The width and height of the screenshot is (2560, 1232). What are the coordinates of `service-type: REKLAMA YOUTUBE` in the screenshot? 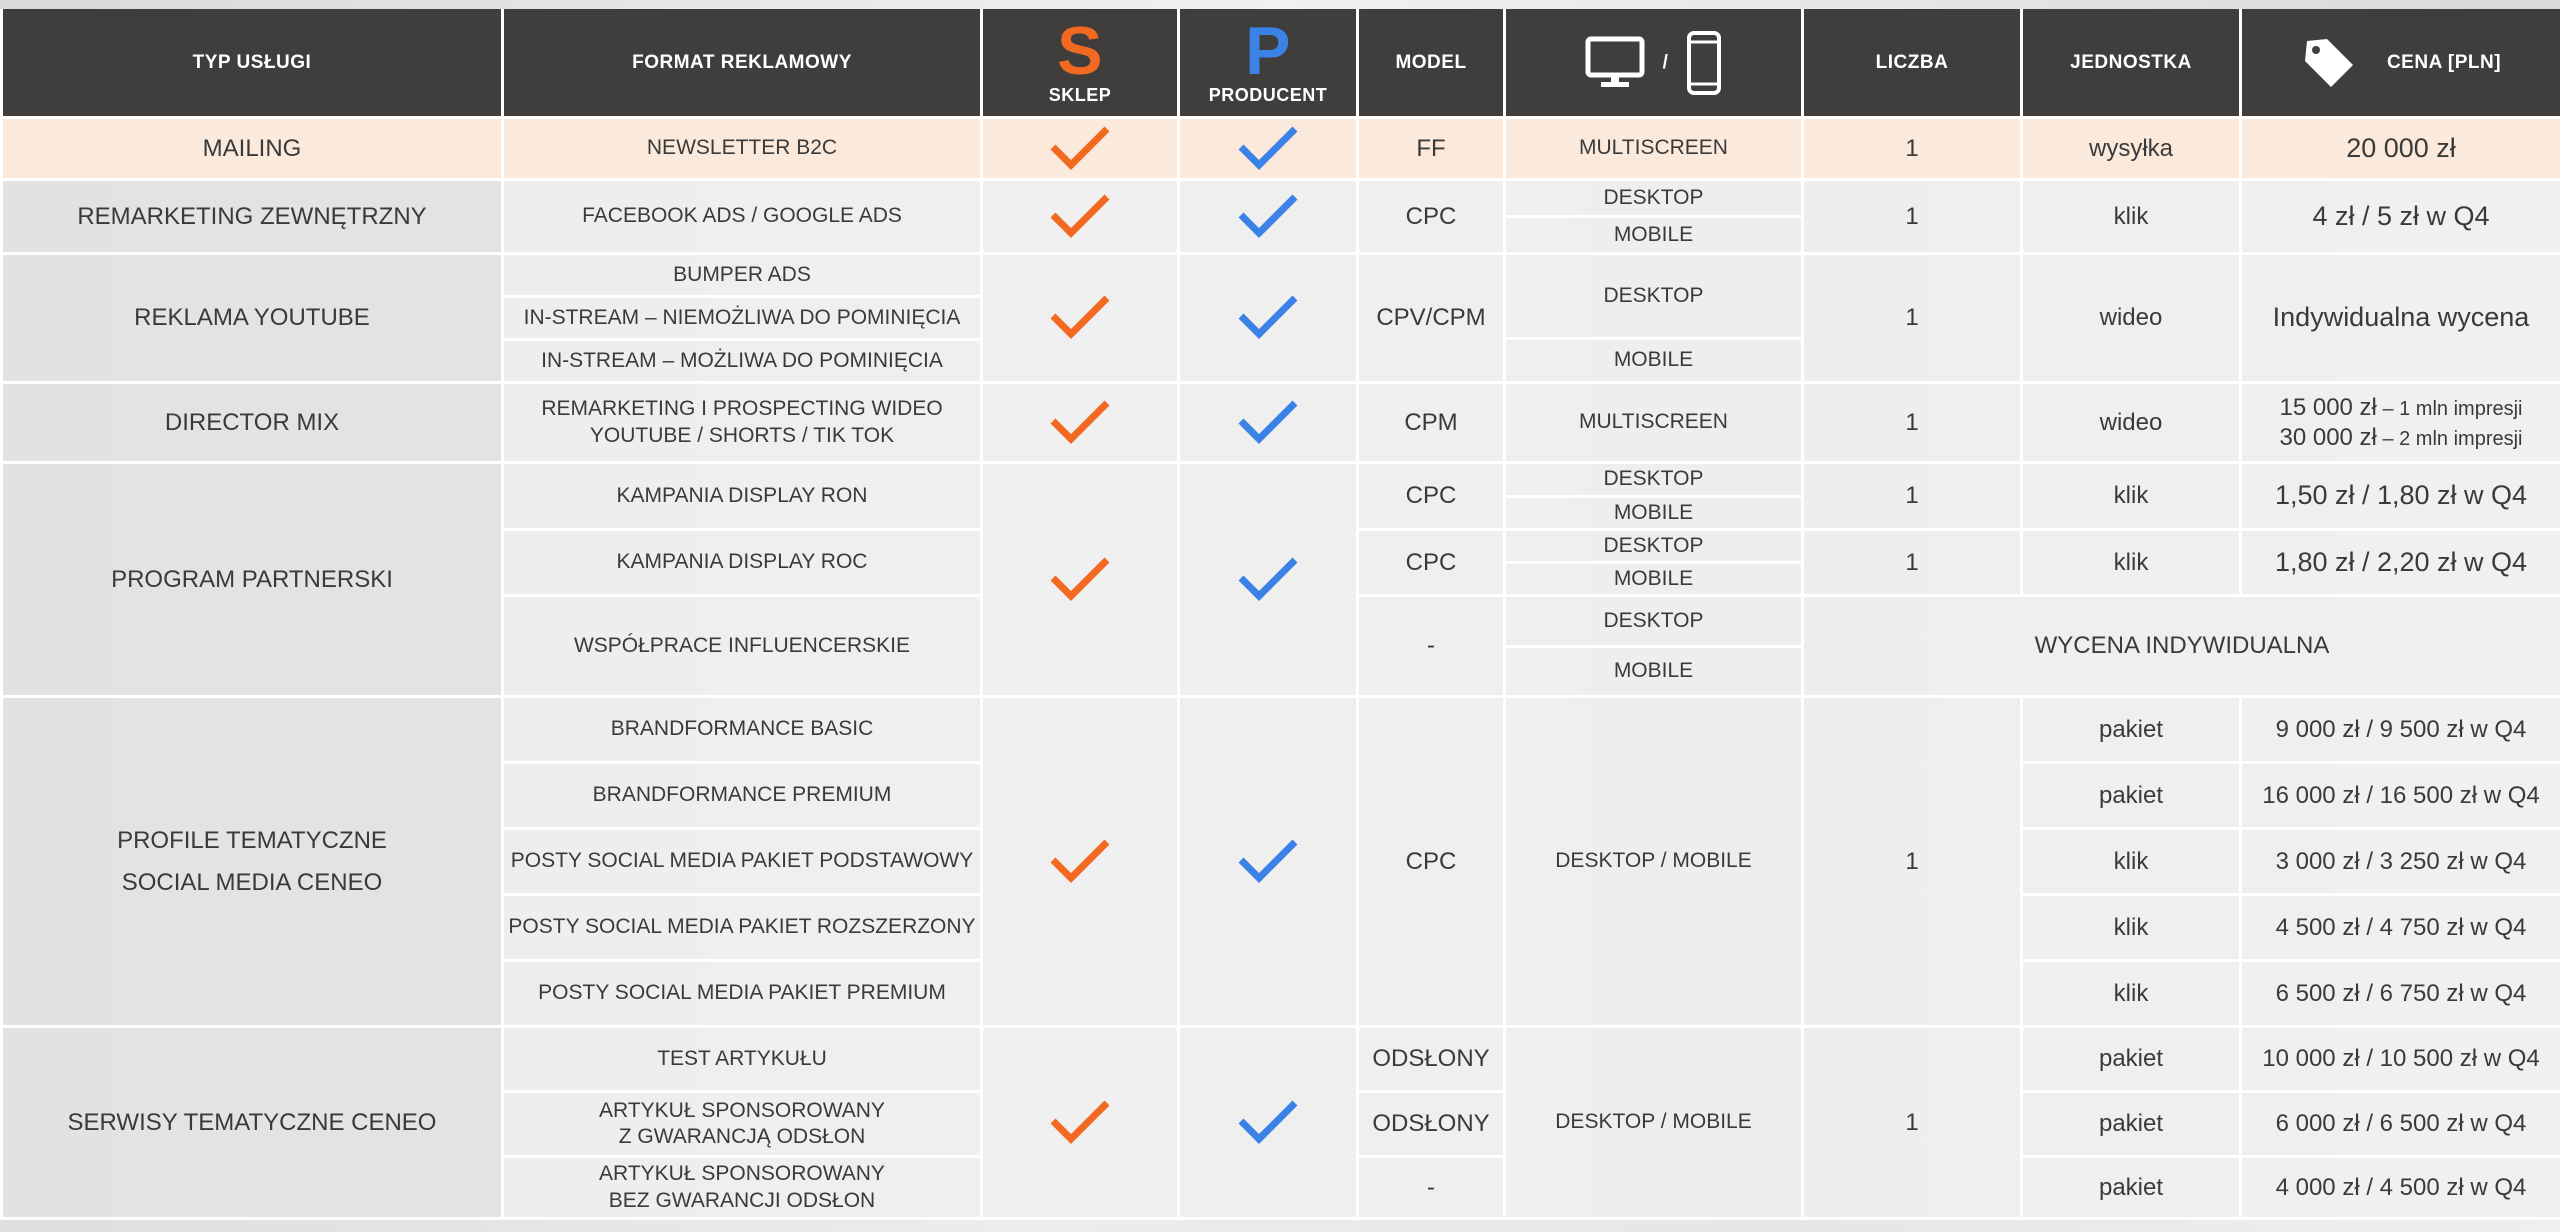 It's located at (252, 318).